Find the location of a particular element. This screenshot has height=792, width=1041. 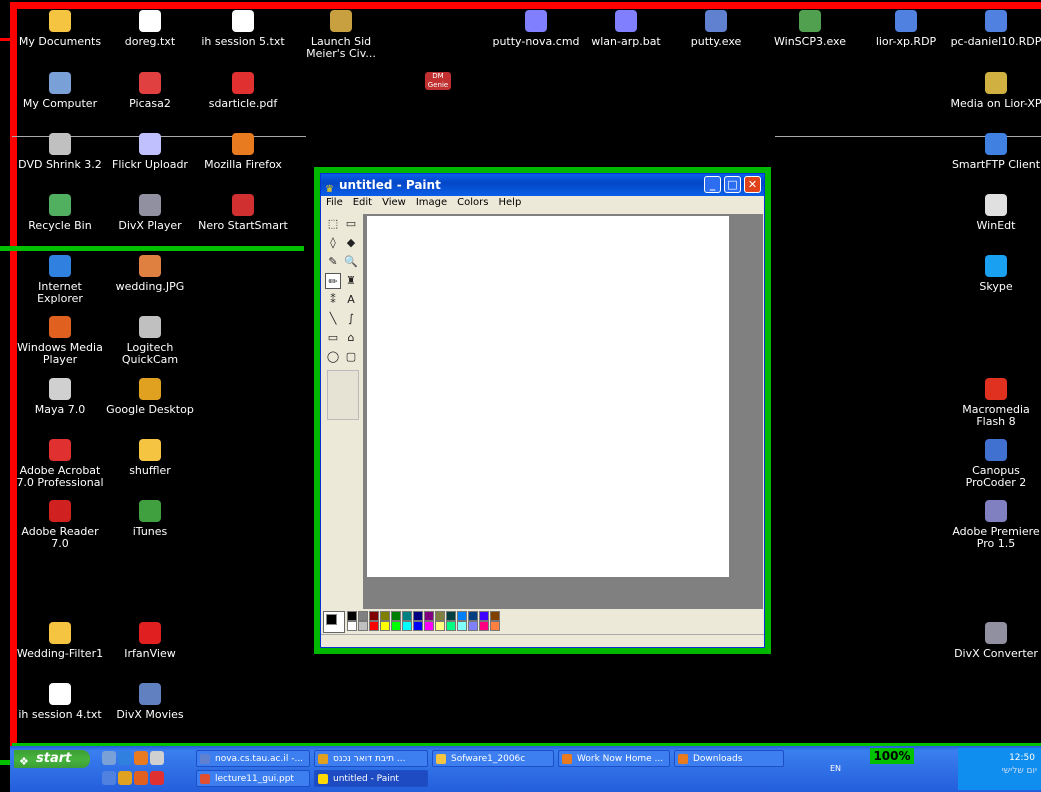

desktop-icon: My Documents is located at coordinates (60, 29).